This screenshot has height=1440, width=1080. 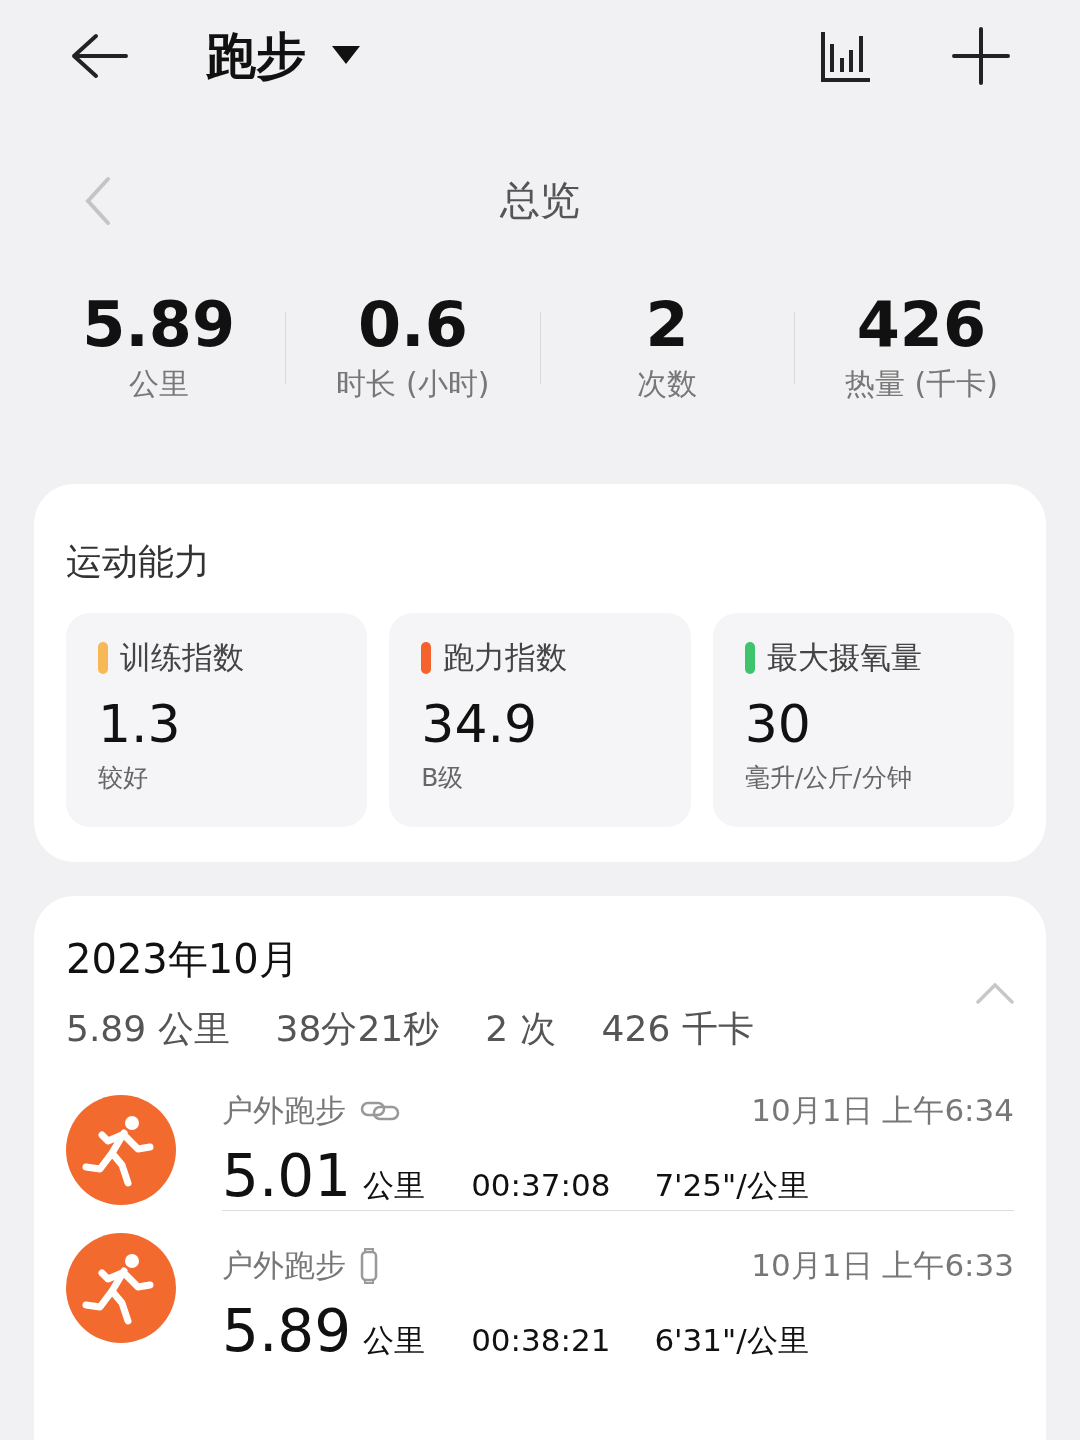 I want to click on add-icon, so click(x=981, y=56).